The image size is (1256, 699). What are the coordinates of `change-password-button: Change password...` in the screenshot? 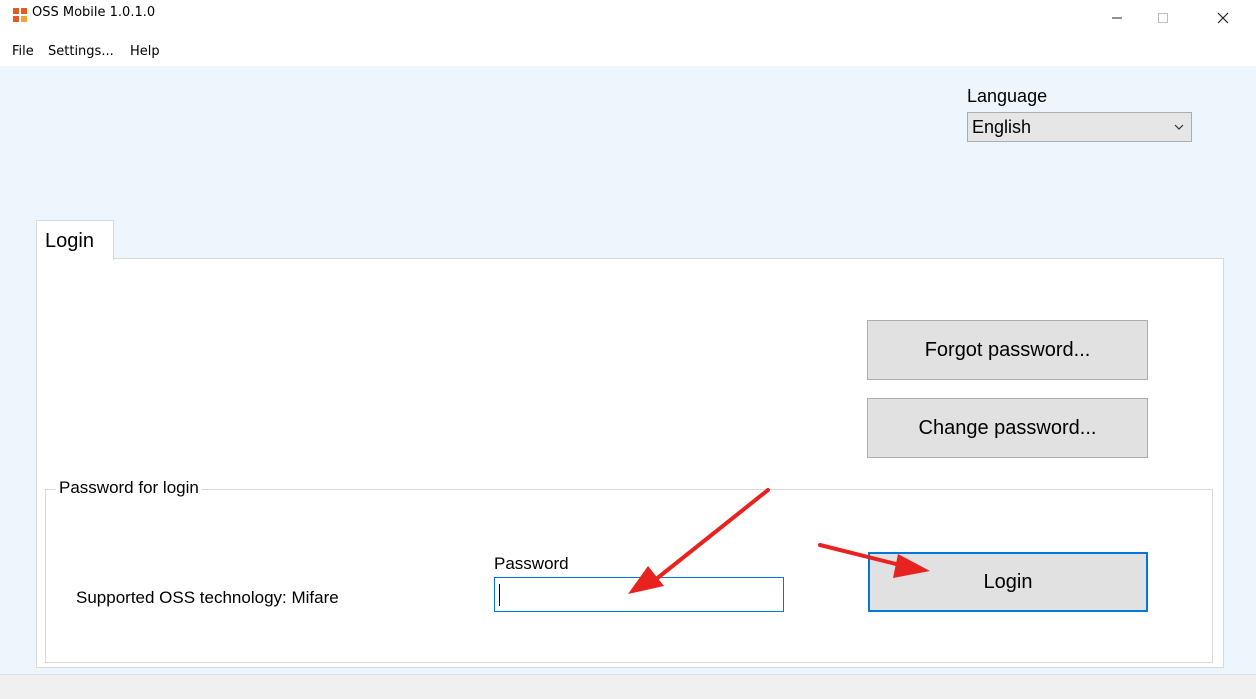 It's located at (1007, 428).